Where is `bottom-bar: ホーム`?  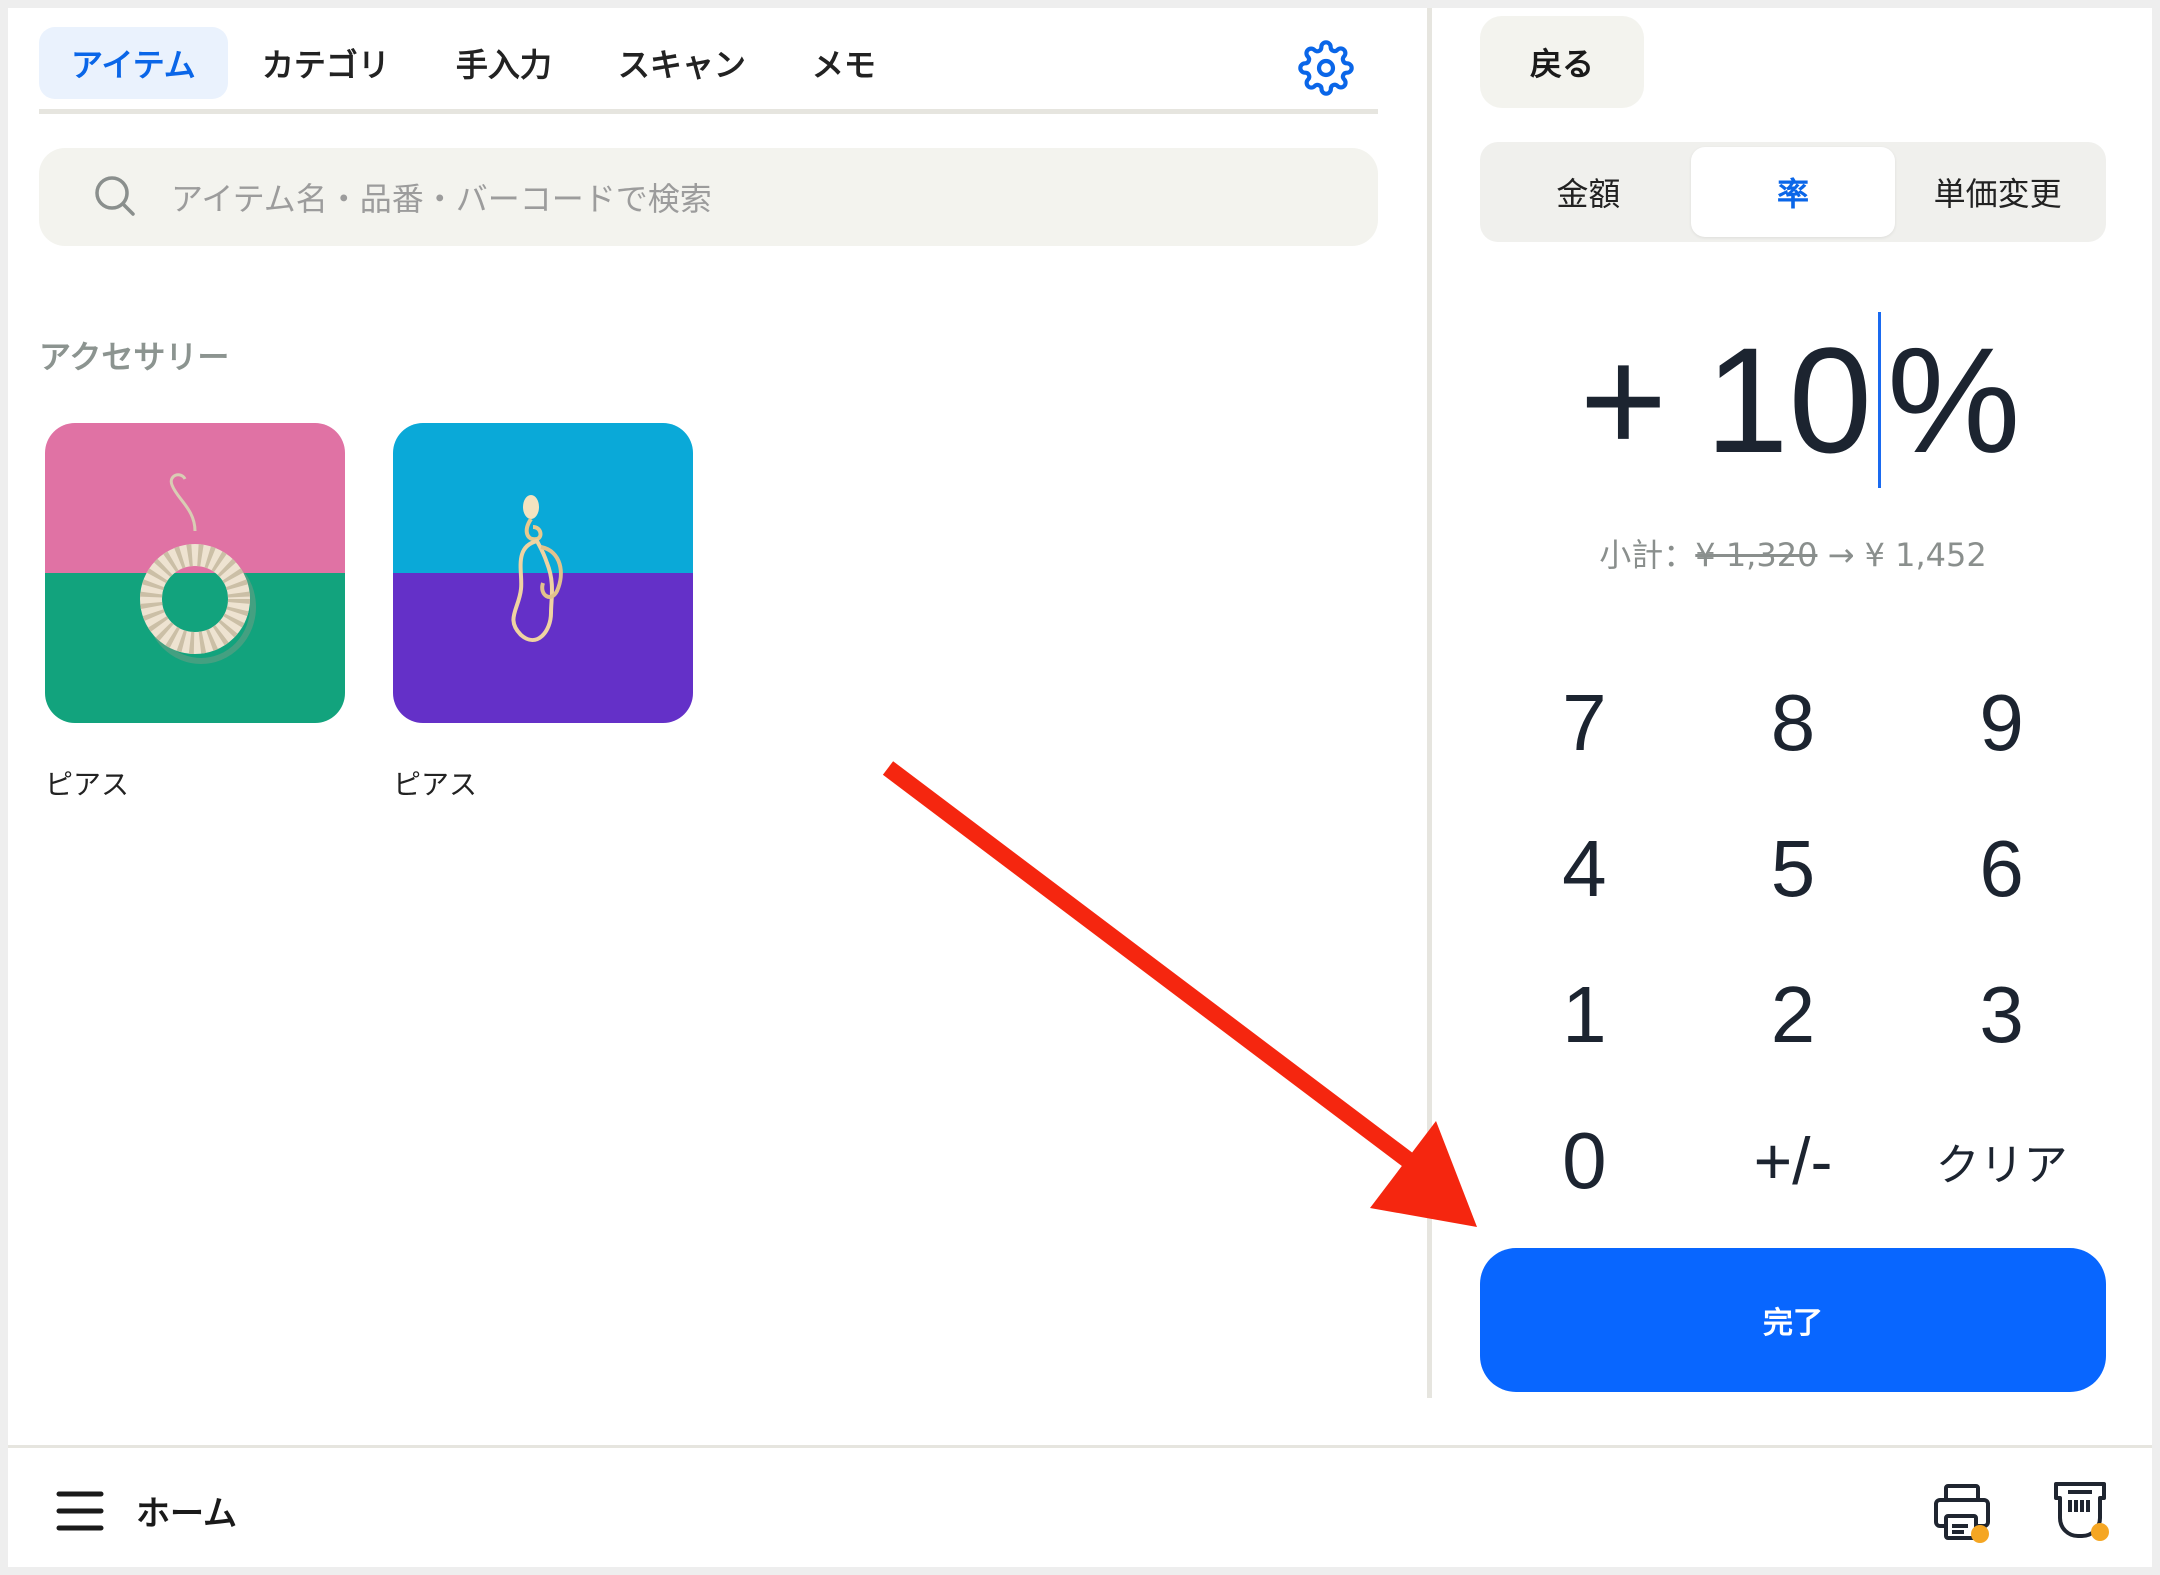 bottom-bar: ホーム is located at coordinates (1080, 1506).